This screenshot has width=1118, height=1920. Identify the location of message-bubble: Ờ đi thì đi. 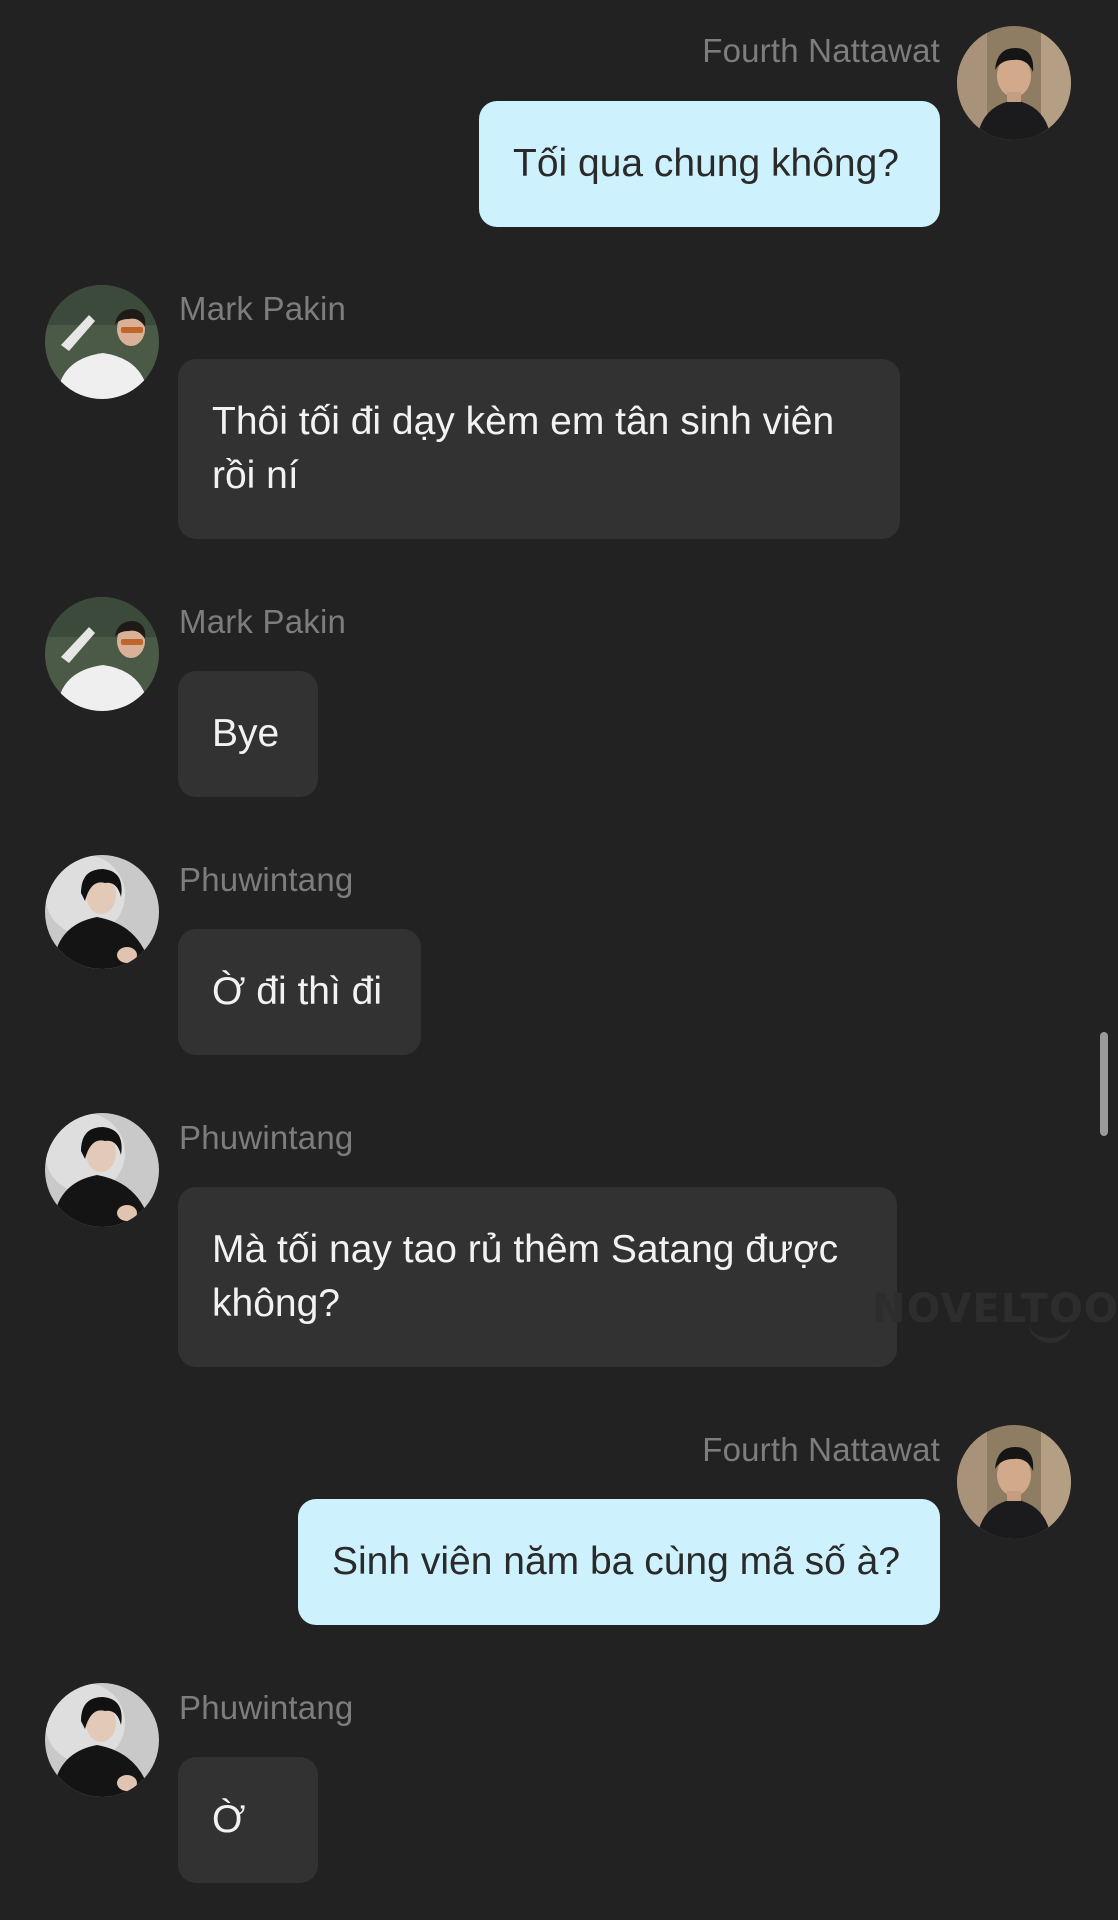
(299, 992).